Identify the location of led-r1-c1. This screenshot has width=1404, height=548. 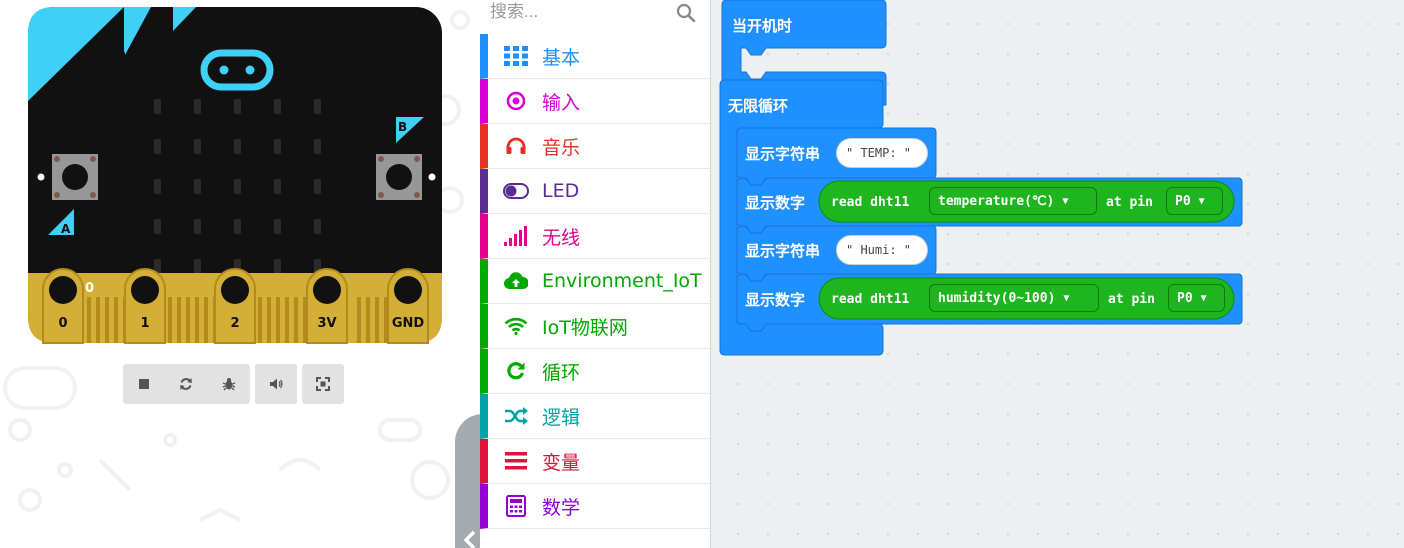
(197, 146).